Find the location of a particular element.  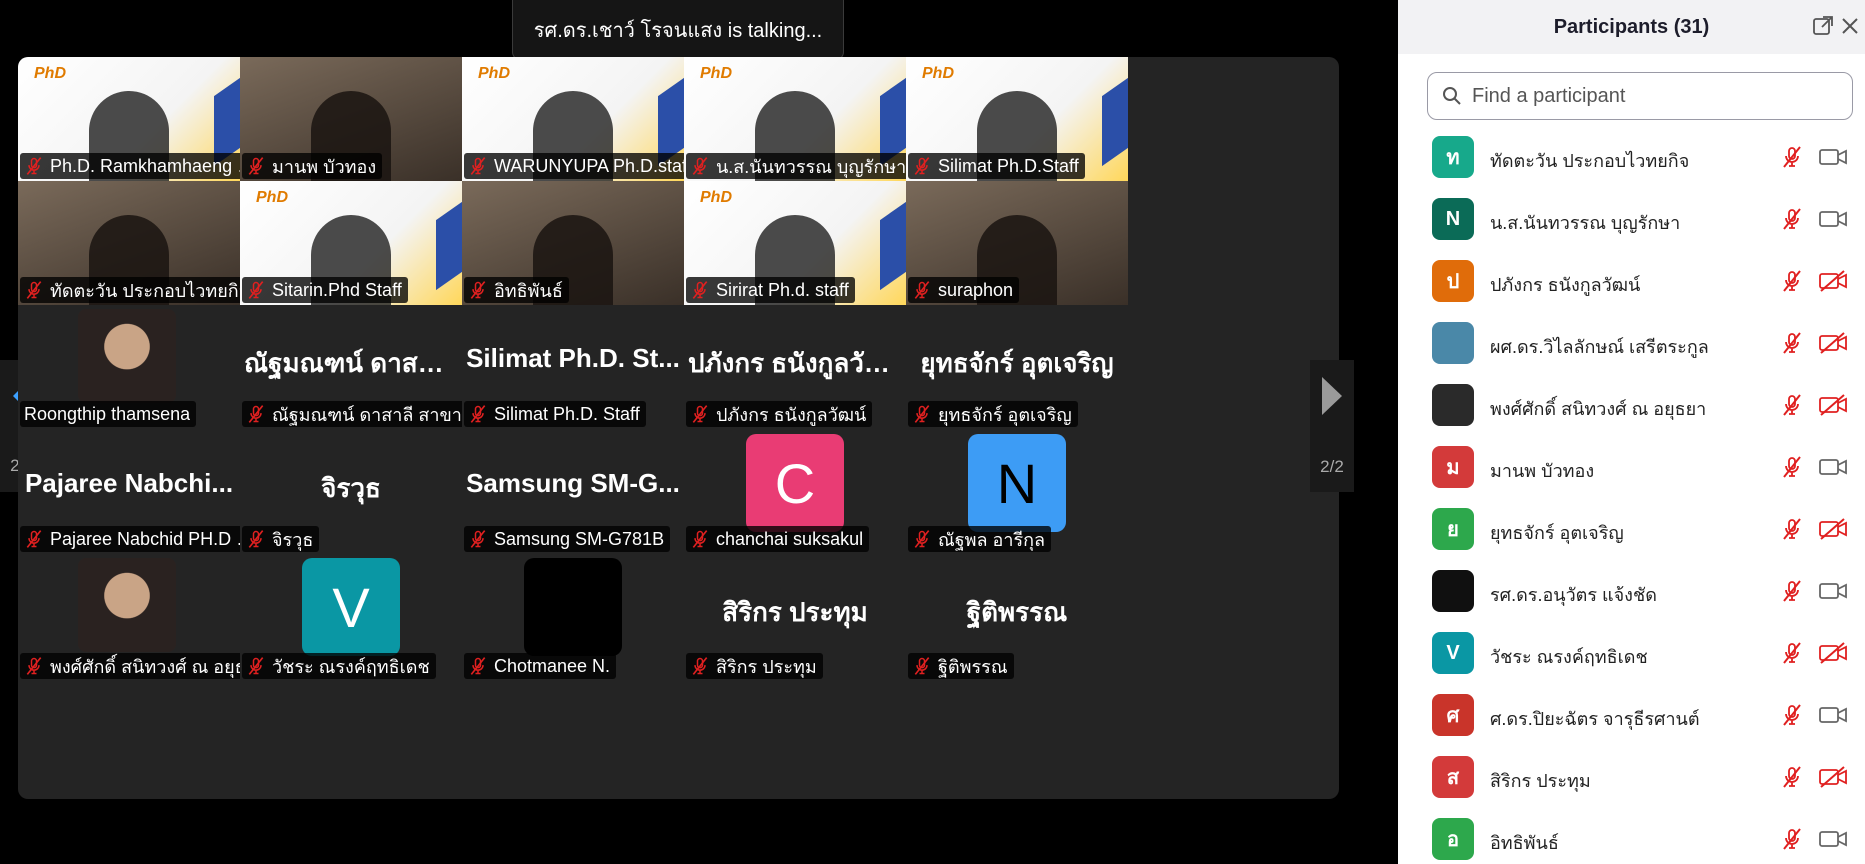

participant-tile: Cchanchai suksakul is located at coordinates (795, 492).